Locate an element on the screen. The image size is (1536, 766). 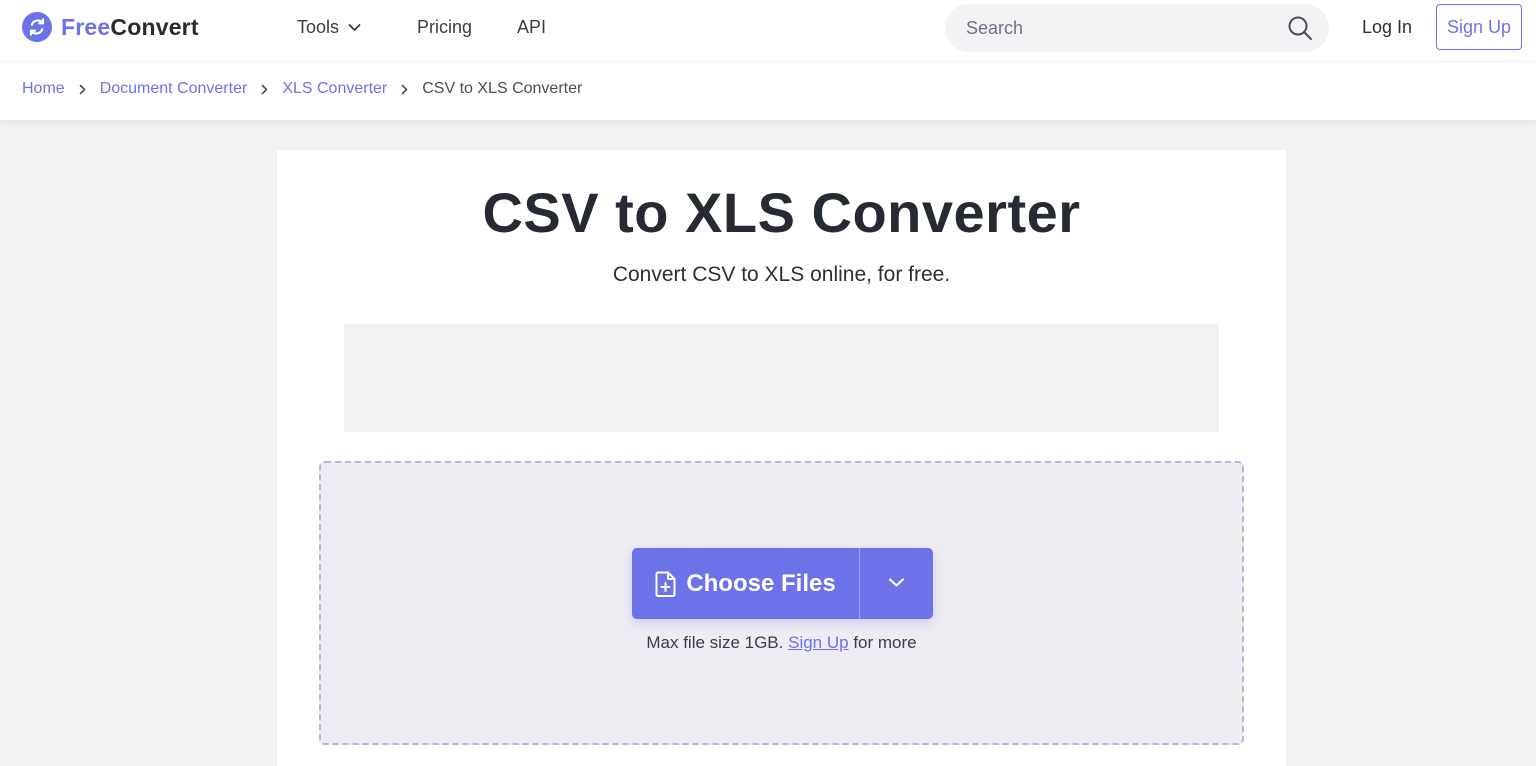
freeconvert-logo: FreeConvert is located at coordinates (110, 27).